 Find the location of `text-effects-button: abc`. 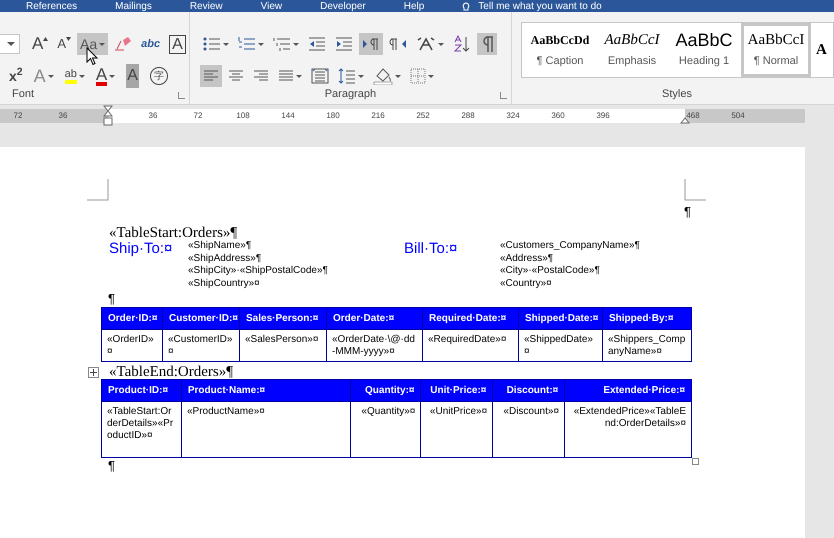

text-effects-button: abc is located at coordinates (151, 44).